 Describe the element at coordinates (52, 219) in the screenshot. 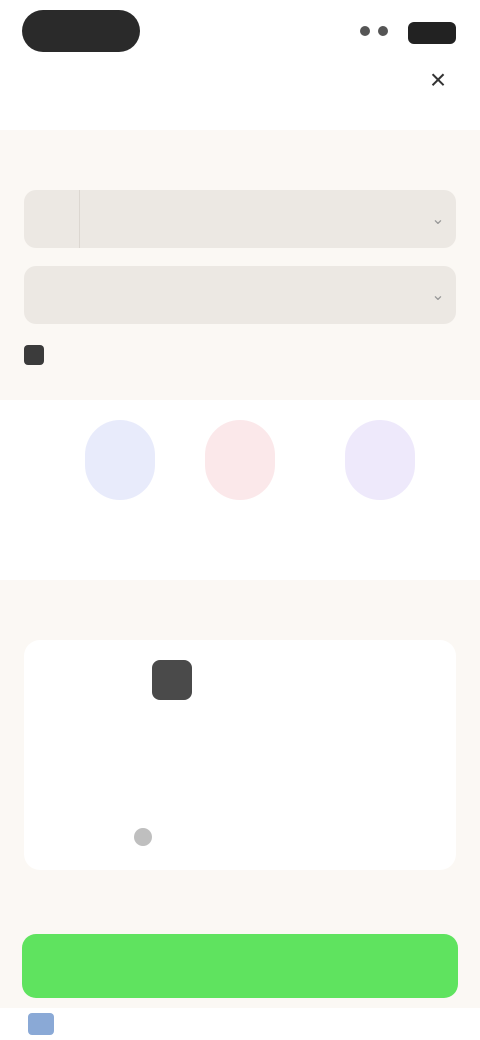

I see `field-leading-icon` at that location.